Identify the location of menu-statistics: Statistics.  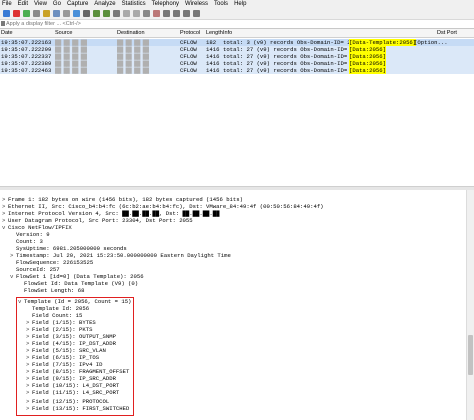
(134, 4).